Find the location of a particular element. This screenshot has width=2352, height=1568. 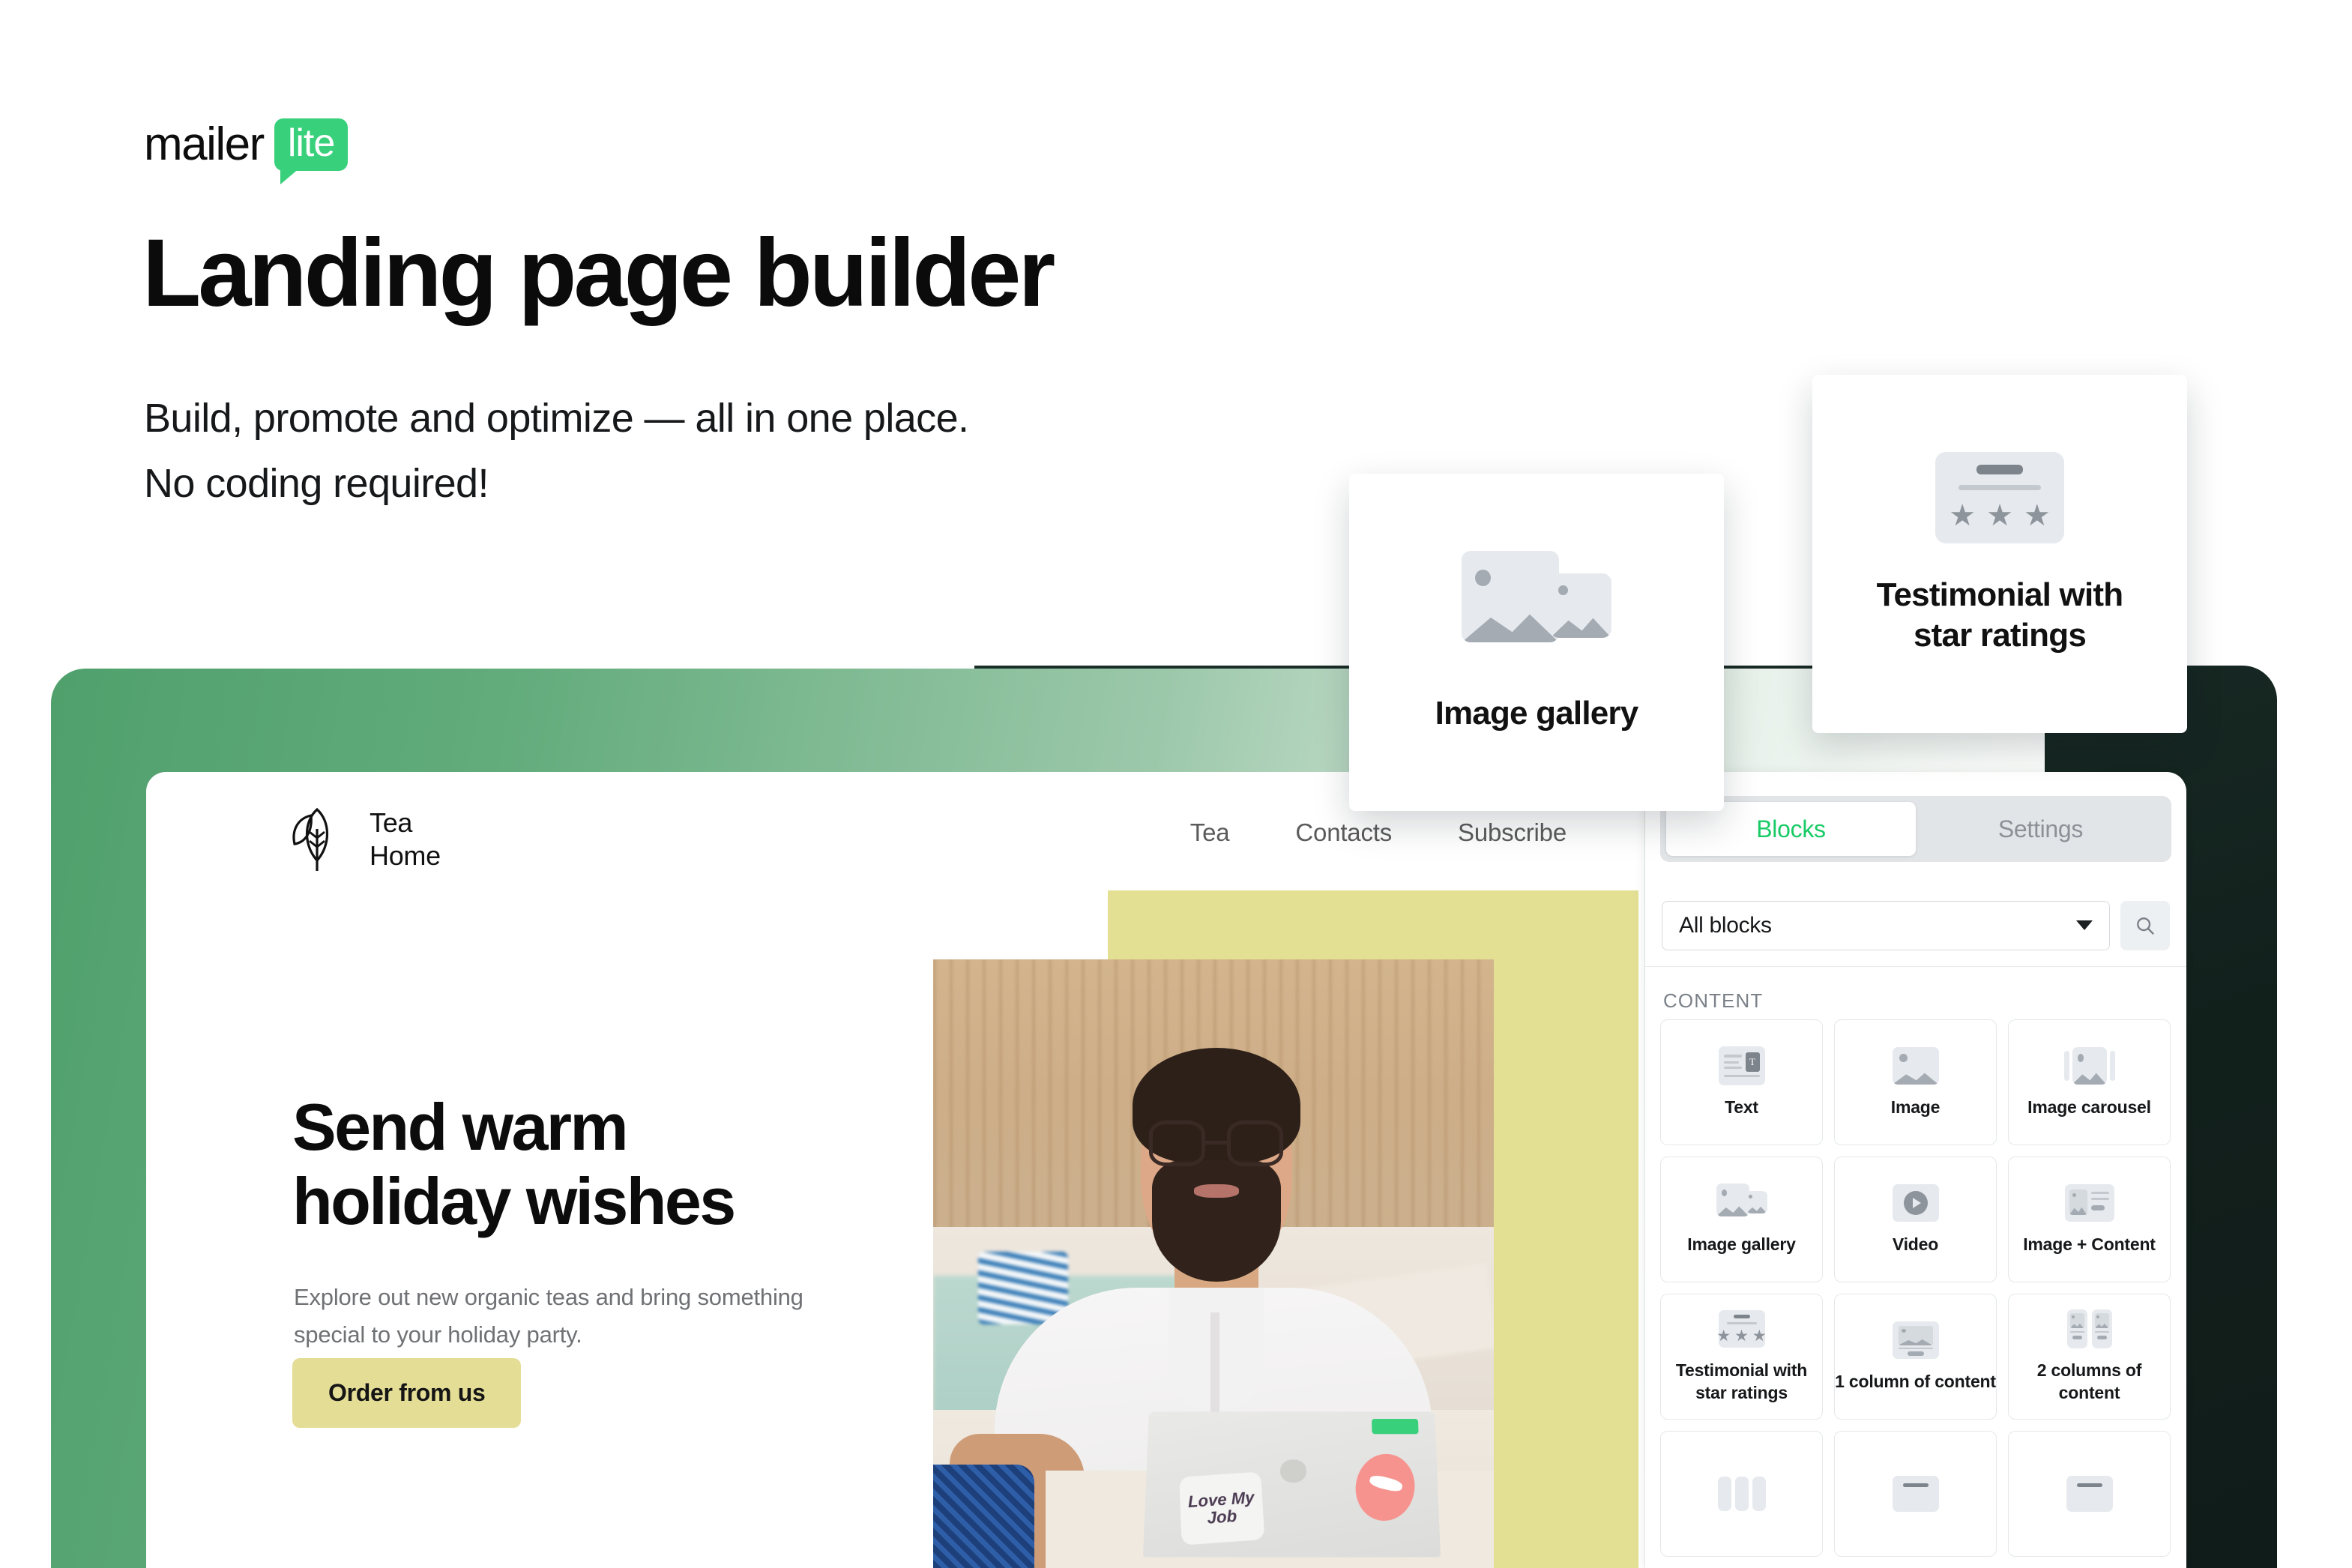

block-text: T Text is located at coordinates (1741, 1082).